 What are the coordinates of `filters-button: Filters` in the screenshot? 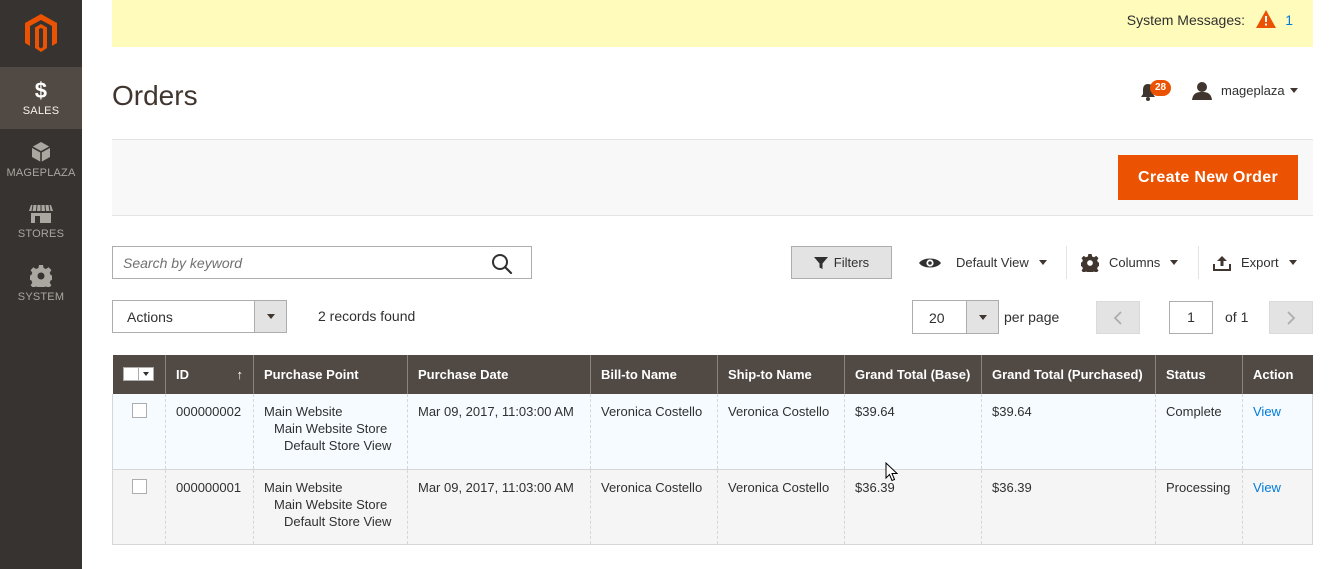 It's located at (841, 262).